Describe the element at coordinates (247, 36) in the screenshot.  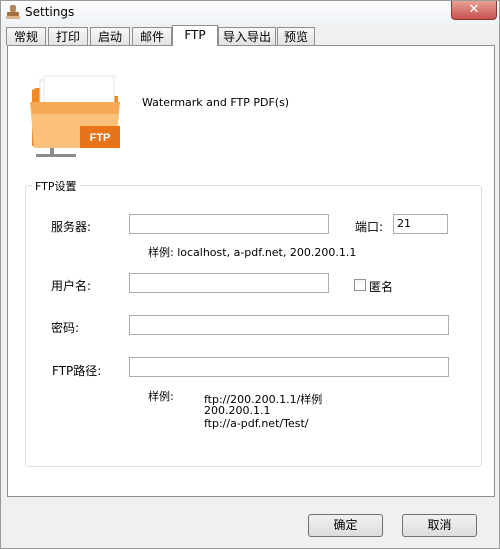
I see `tab-import-export: 导入导出` at that location.